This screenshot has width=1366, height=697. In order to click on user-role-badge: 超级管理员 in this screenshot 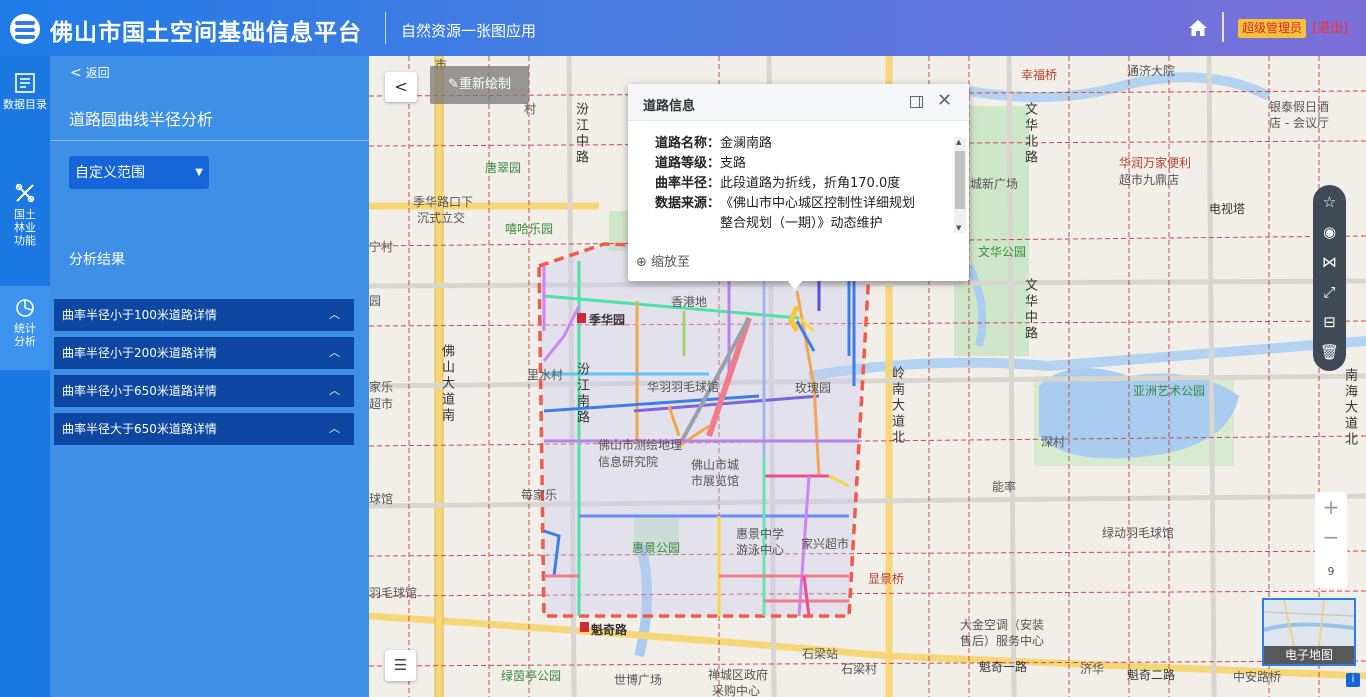, I will do `click(1272, 28)`.